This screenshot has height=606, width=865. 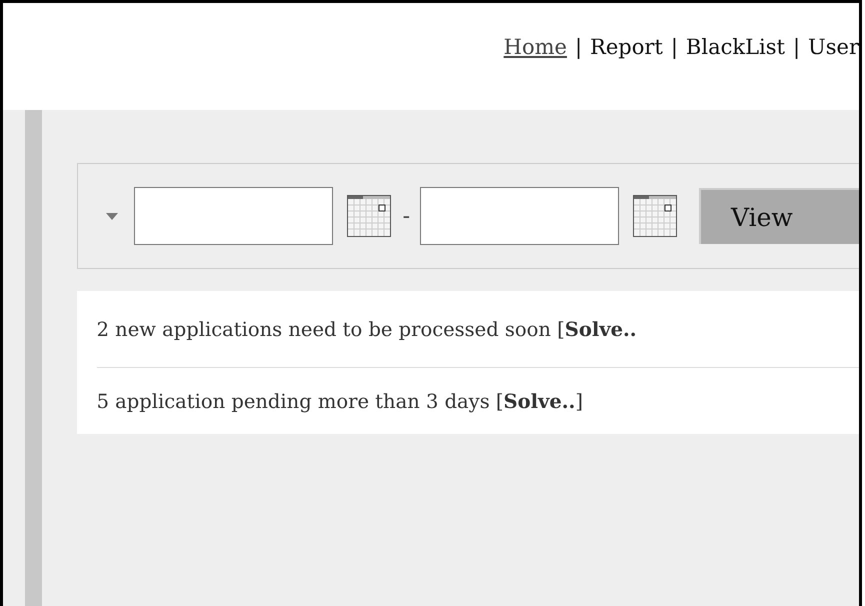 I want to click on nav-link: Report, so click(x=626, y=47).